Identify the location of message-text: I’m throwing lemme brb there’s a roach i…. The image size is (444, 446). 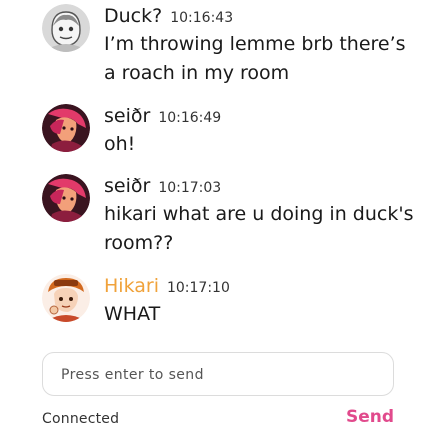
(255, 58).